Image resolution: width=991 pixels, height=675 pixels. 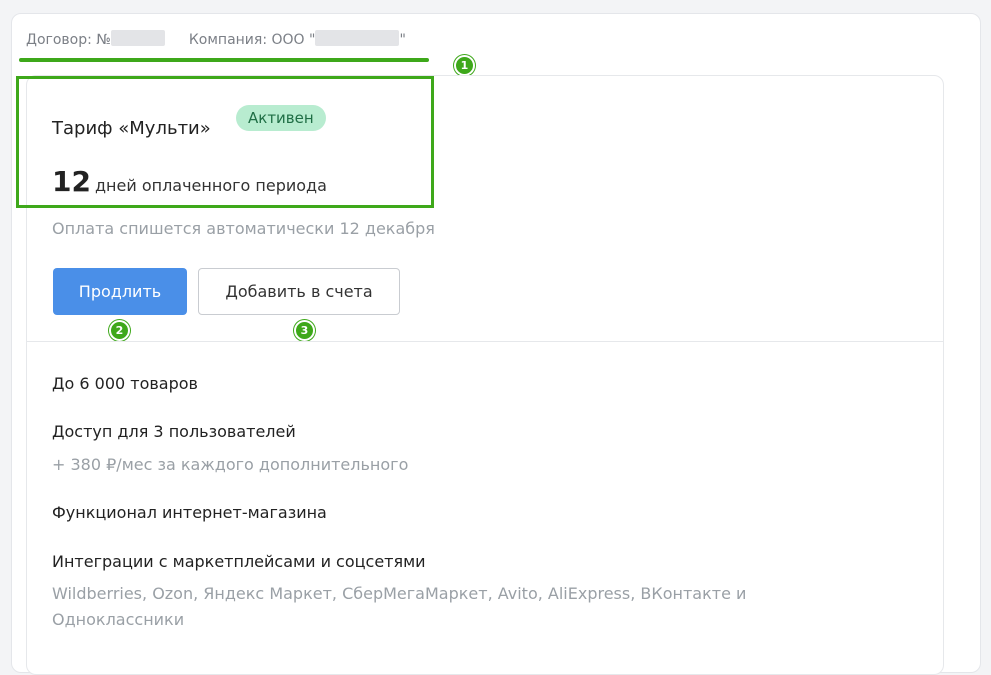 I want to click on feature-users-title: Доступ для 3 пользователей, so click(x=174, y=431).